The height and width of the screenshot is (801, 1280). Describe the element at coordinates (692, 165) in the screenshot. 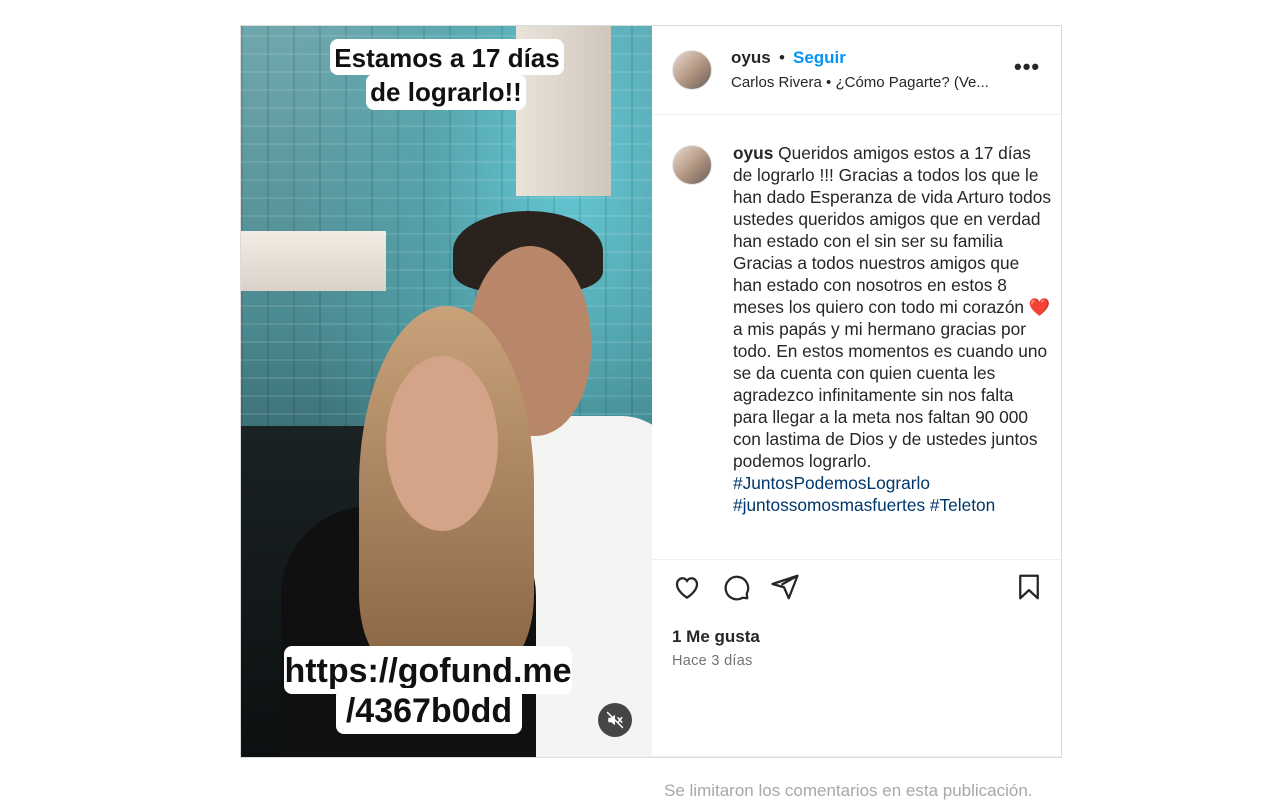

I see `caption-avatar` at that location.